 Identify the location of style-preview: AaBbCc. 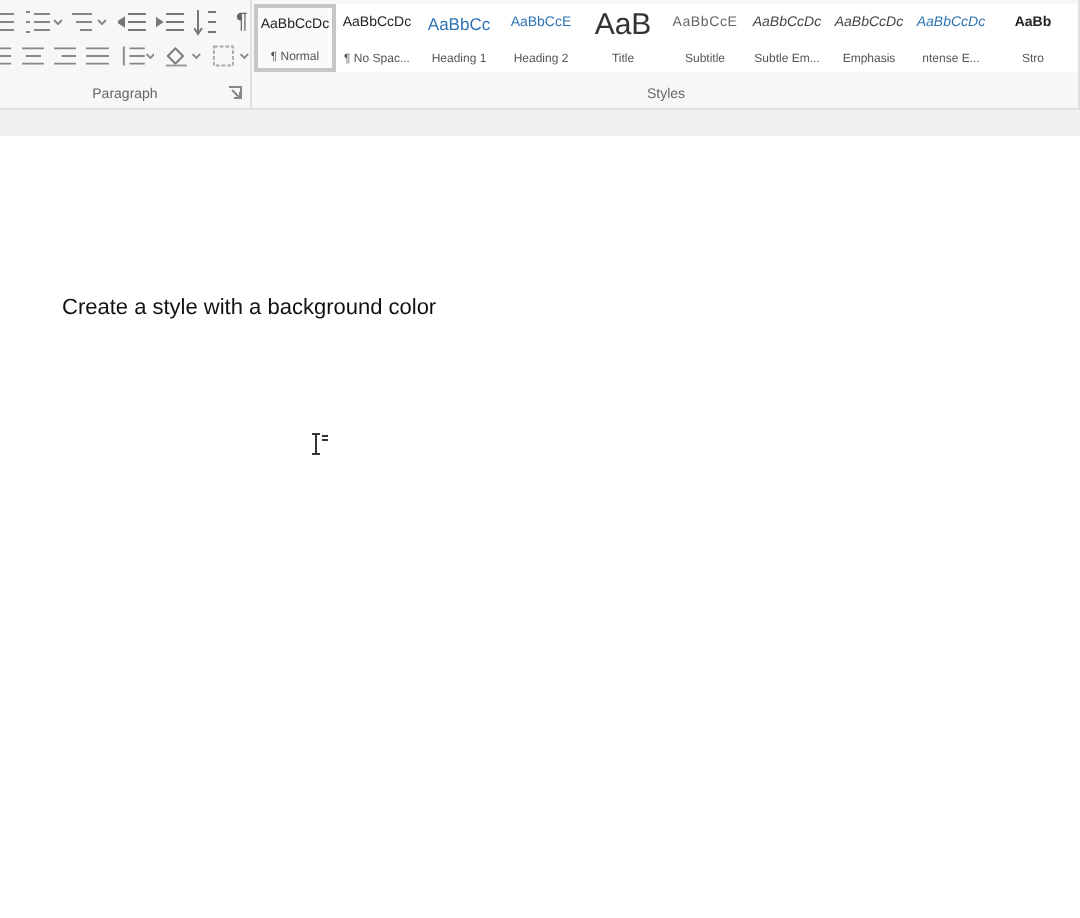
(459, 24).